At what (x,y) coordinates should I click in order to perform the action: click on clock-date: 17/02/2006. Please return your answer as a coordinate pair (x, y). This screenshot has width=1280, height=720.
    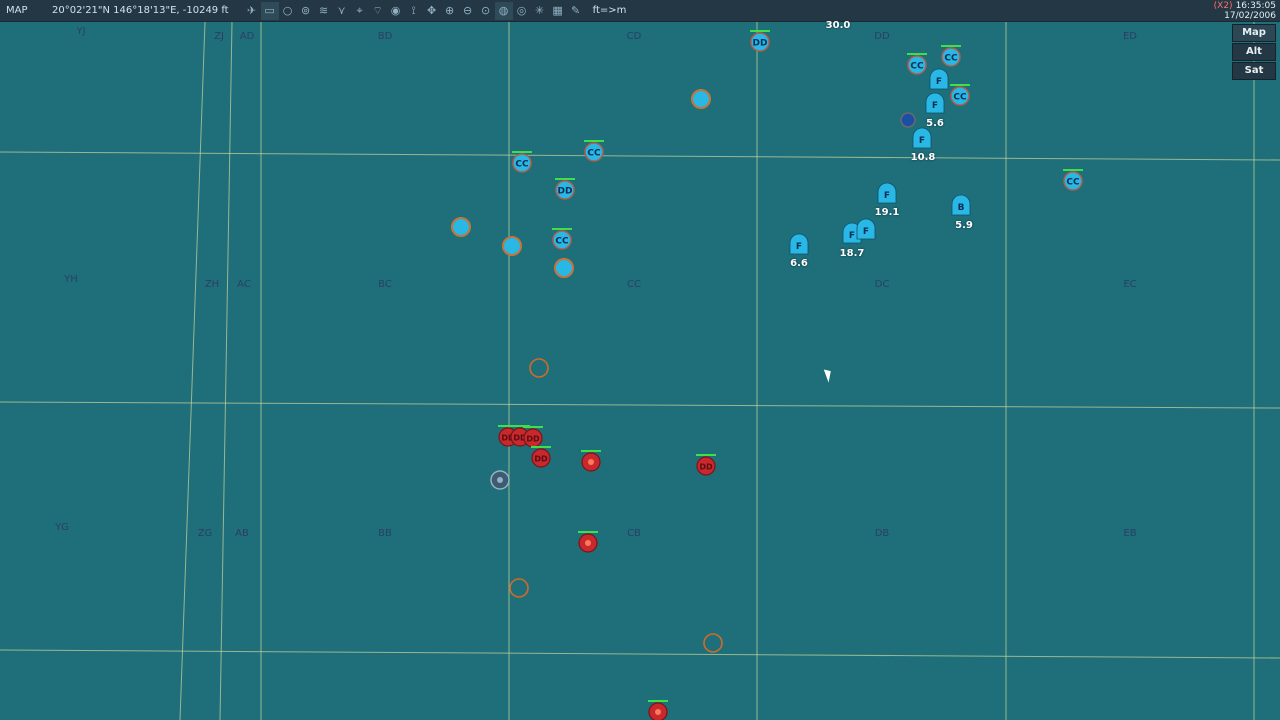
    Looking at the image, I should click on (1250, 16).